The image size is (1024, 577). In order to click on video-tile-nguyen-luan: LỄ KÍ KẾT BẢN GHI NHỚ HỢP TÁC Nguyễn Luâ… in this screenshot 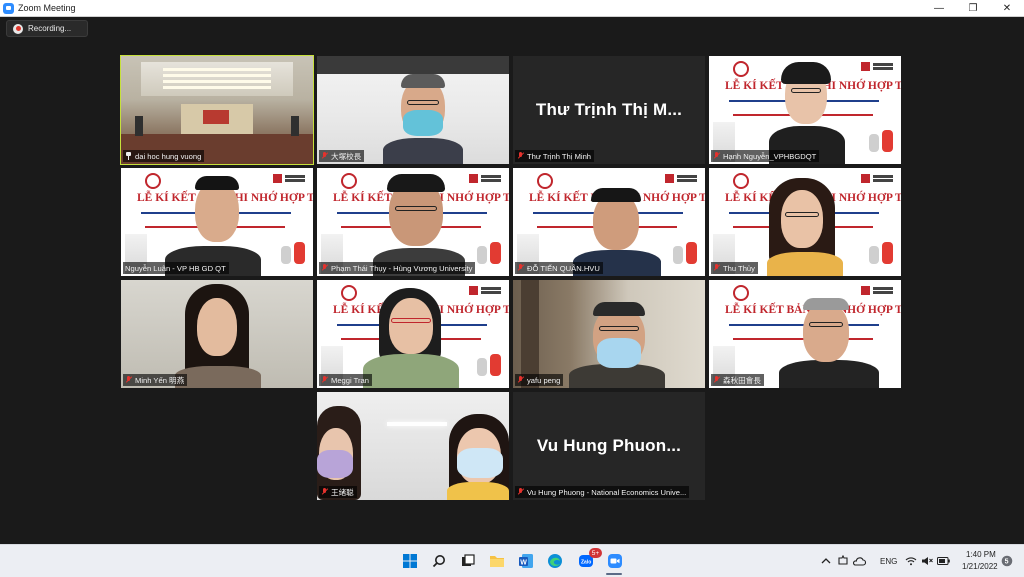, I will do `click(217, 222)`.